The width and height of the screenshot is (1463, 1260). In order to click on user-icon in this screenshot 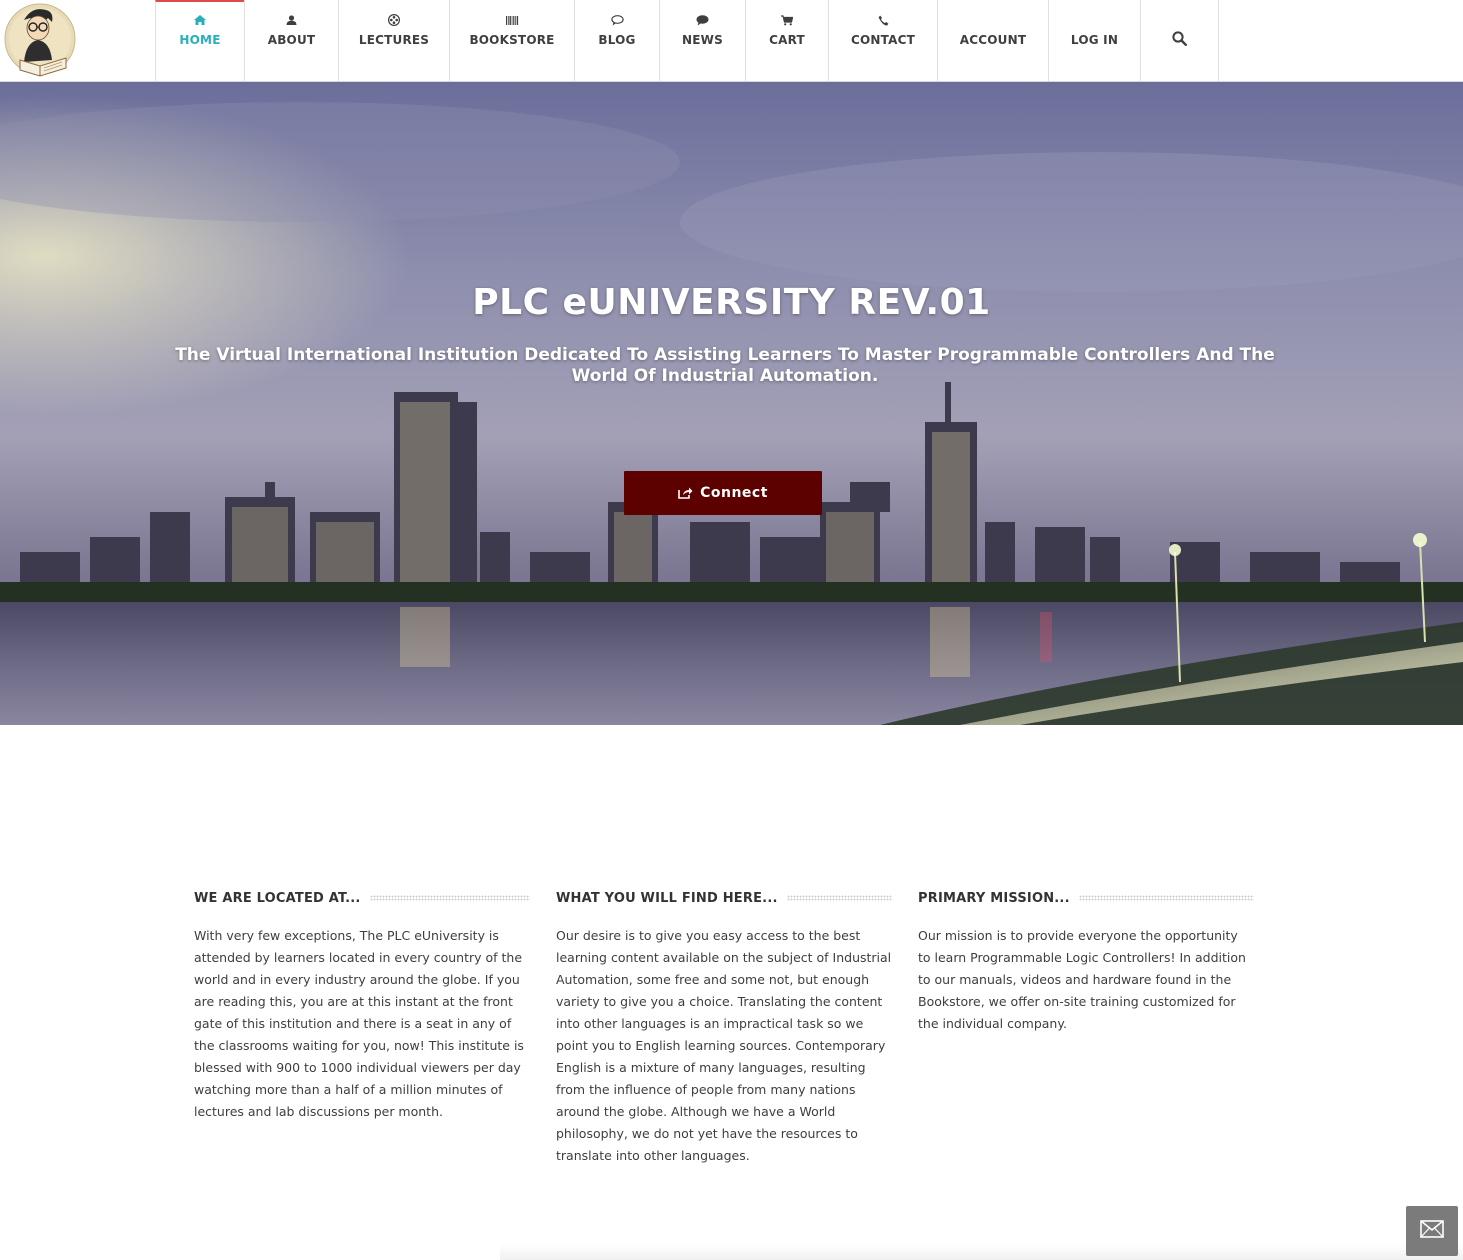, I will do `click(292, 20)`.